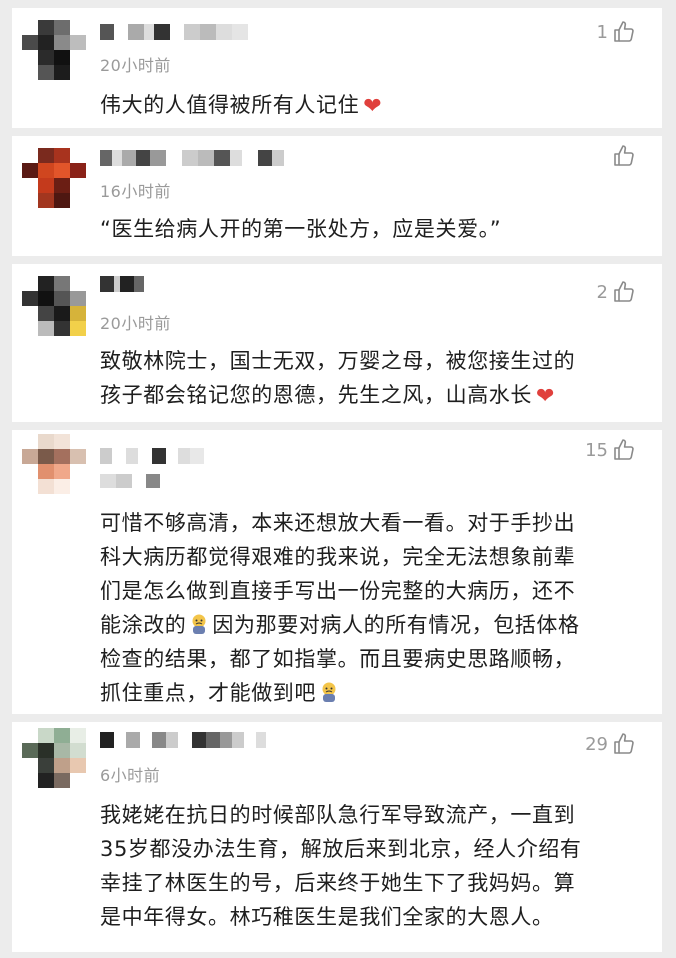 This screenshot has height=958, width=676. Describe the element at coordinates (130, 775) in the screenshot. I see `comment-time: 6小时前` at that location.